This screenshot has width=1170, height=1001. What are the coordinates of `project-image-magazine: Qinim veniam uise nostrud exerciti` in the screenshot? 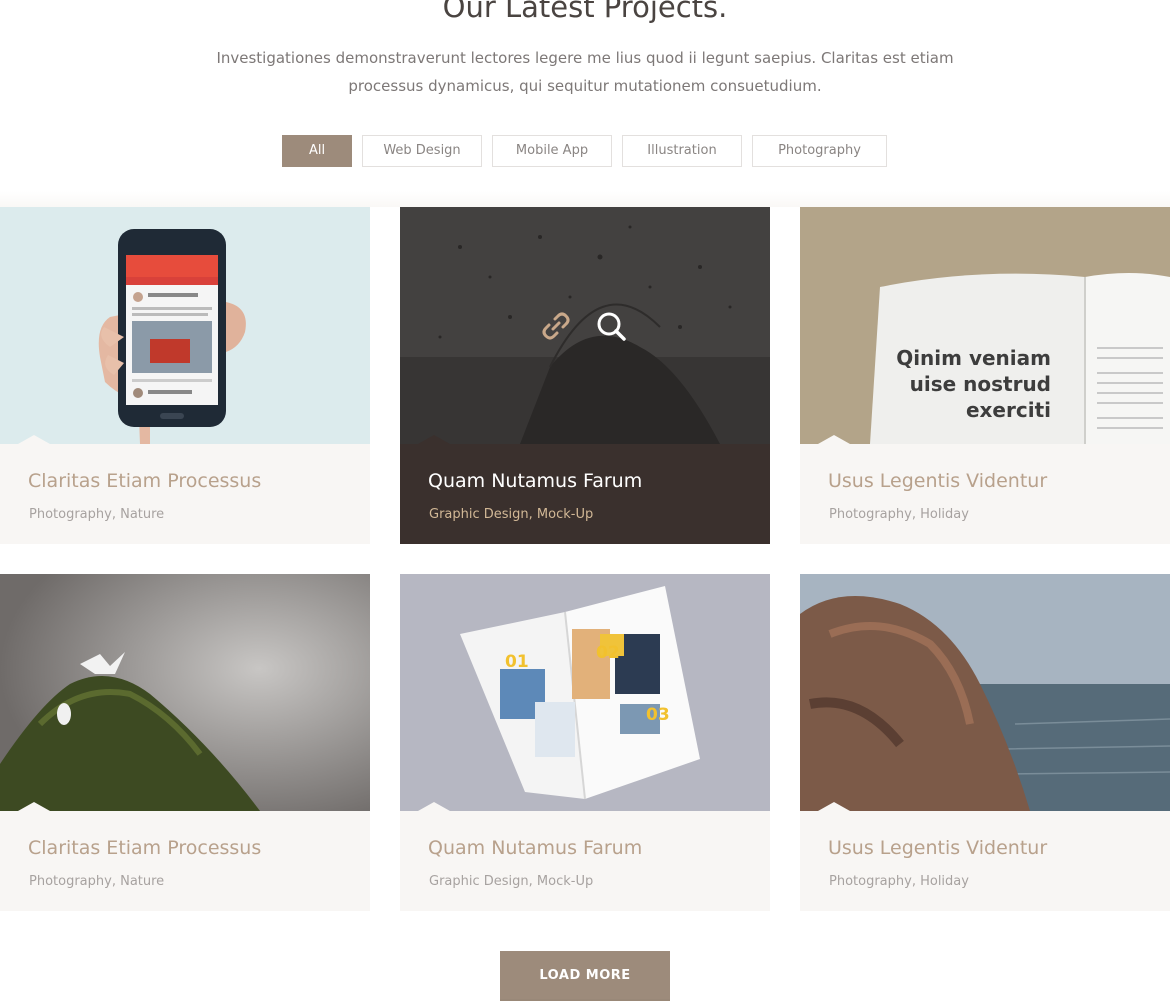 It's located at (985, 325).